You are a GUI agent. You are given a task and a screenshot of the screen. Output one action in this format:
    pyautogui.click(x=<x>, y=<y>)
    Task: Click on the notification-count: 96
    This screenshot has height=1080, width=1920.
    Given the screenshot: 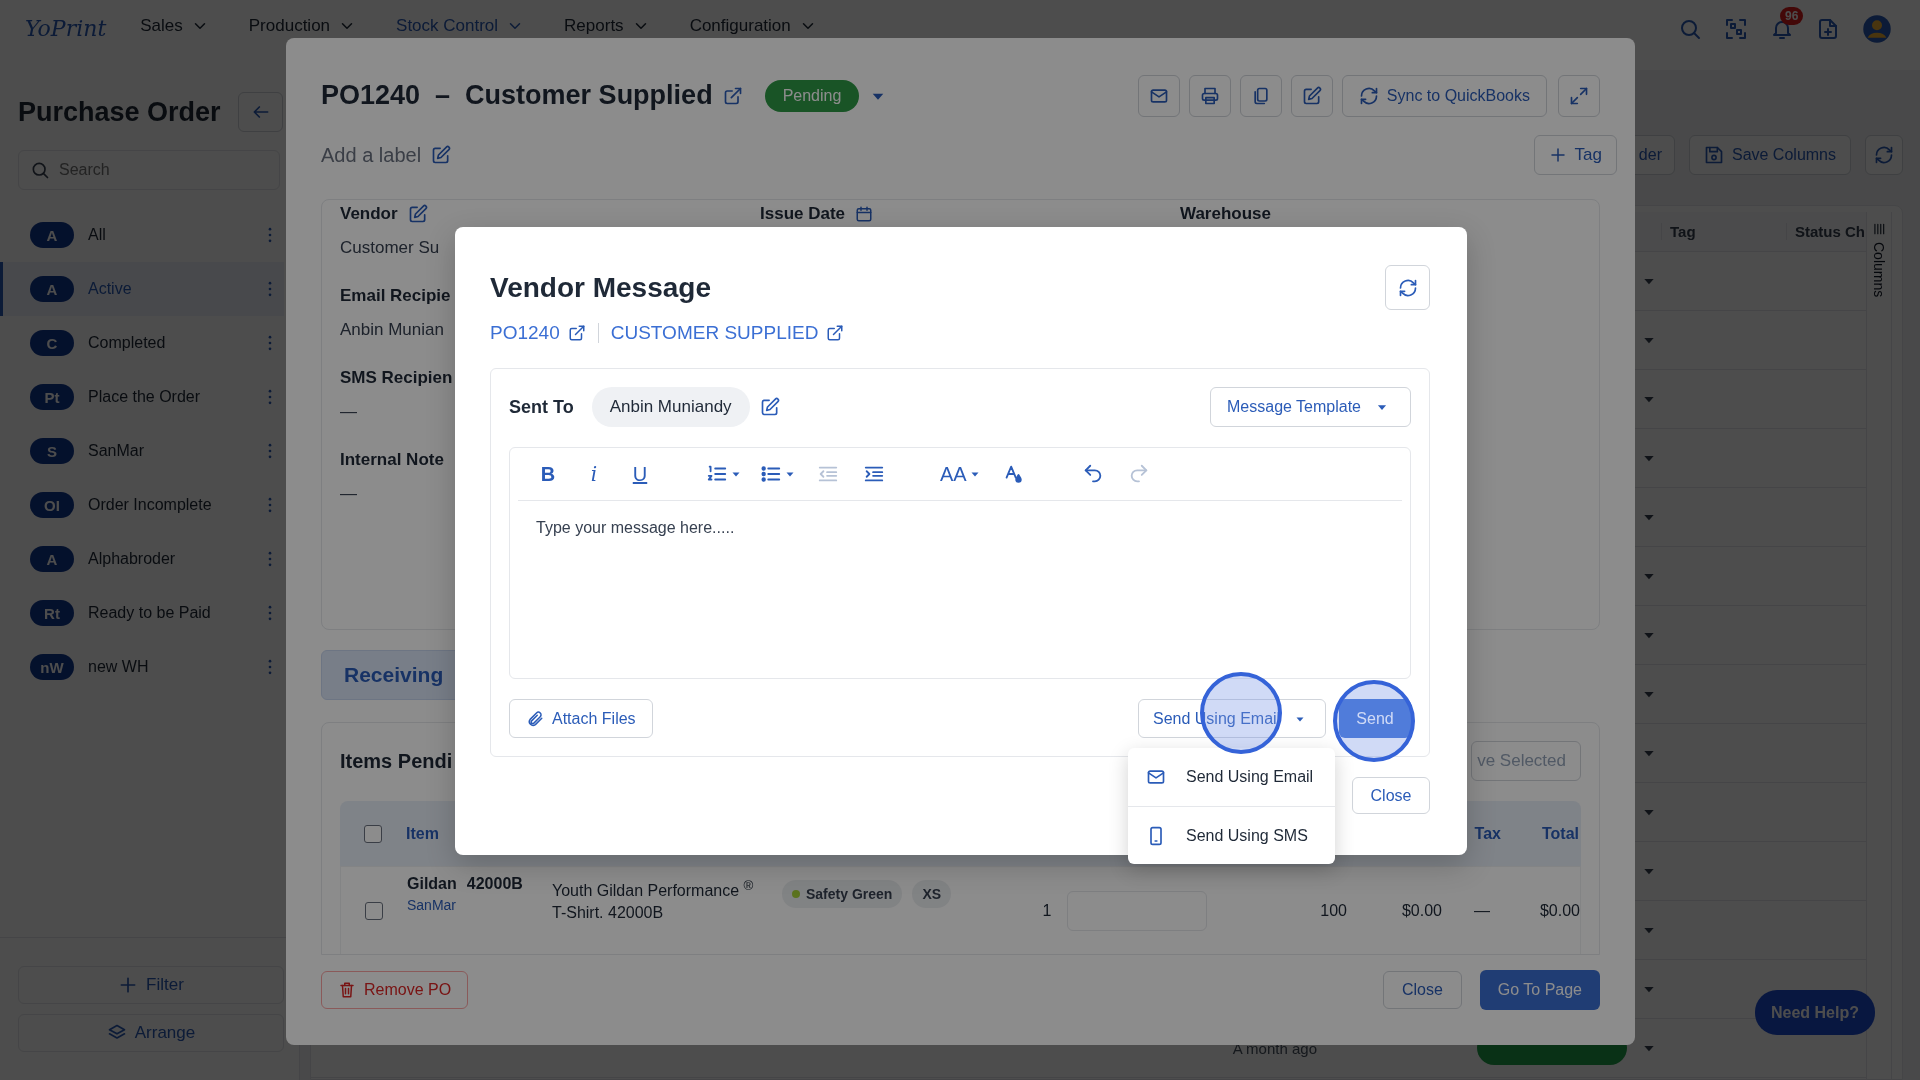 What is the action you would take?
    pyautogui.click(x=1792, y=16)
    